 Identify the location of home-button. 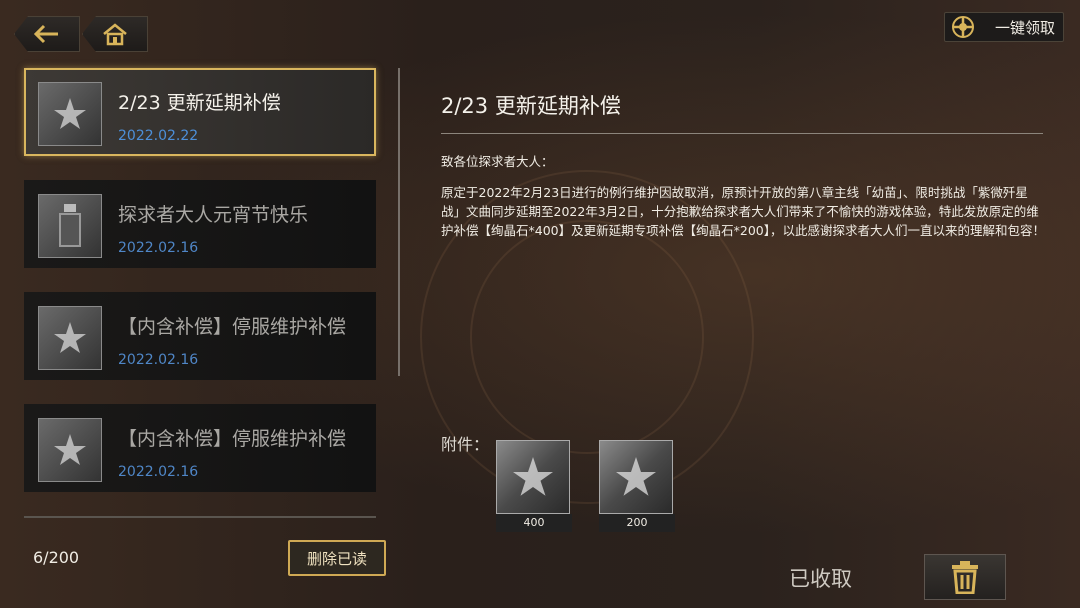
(115, 34).